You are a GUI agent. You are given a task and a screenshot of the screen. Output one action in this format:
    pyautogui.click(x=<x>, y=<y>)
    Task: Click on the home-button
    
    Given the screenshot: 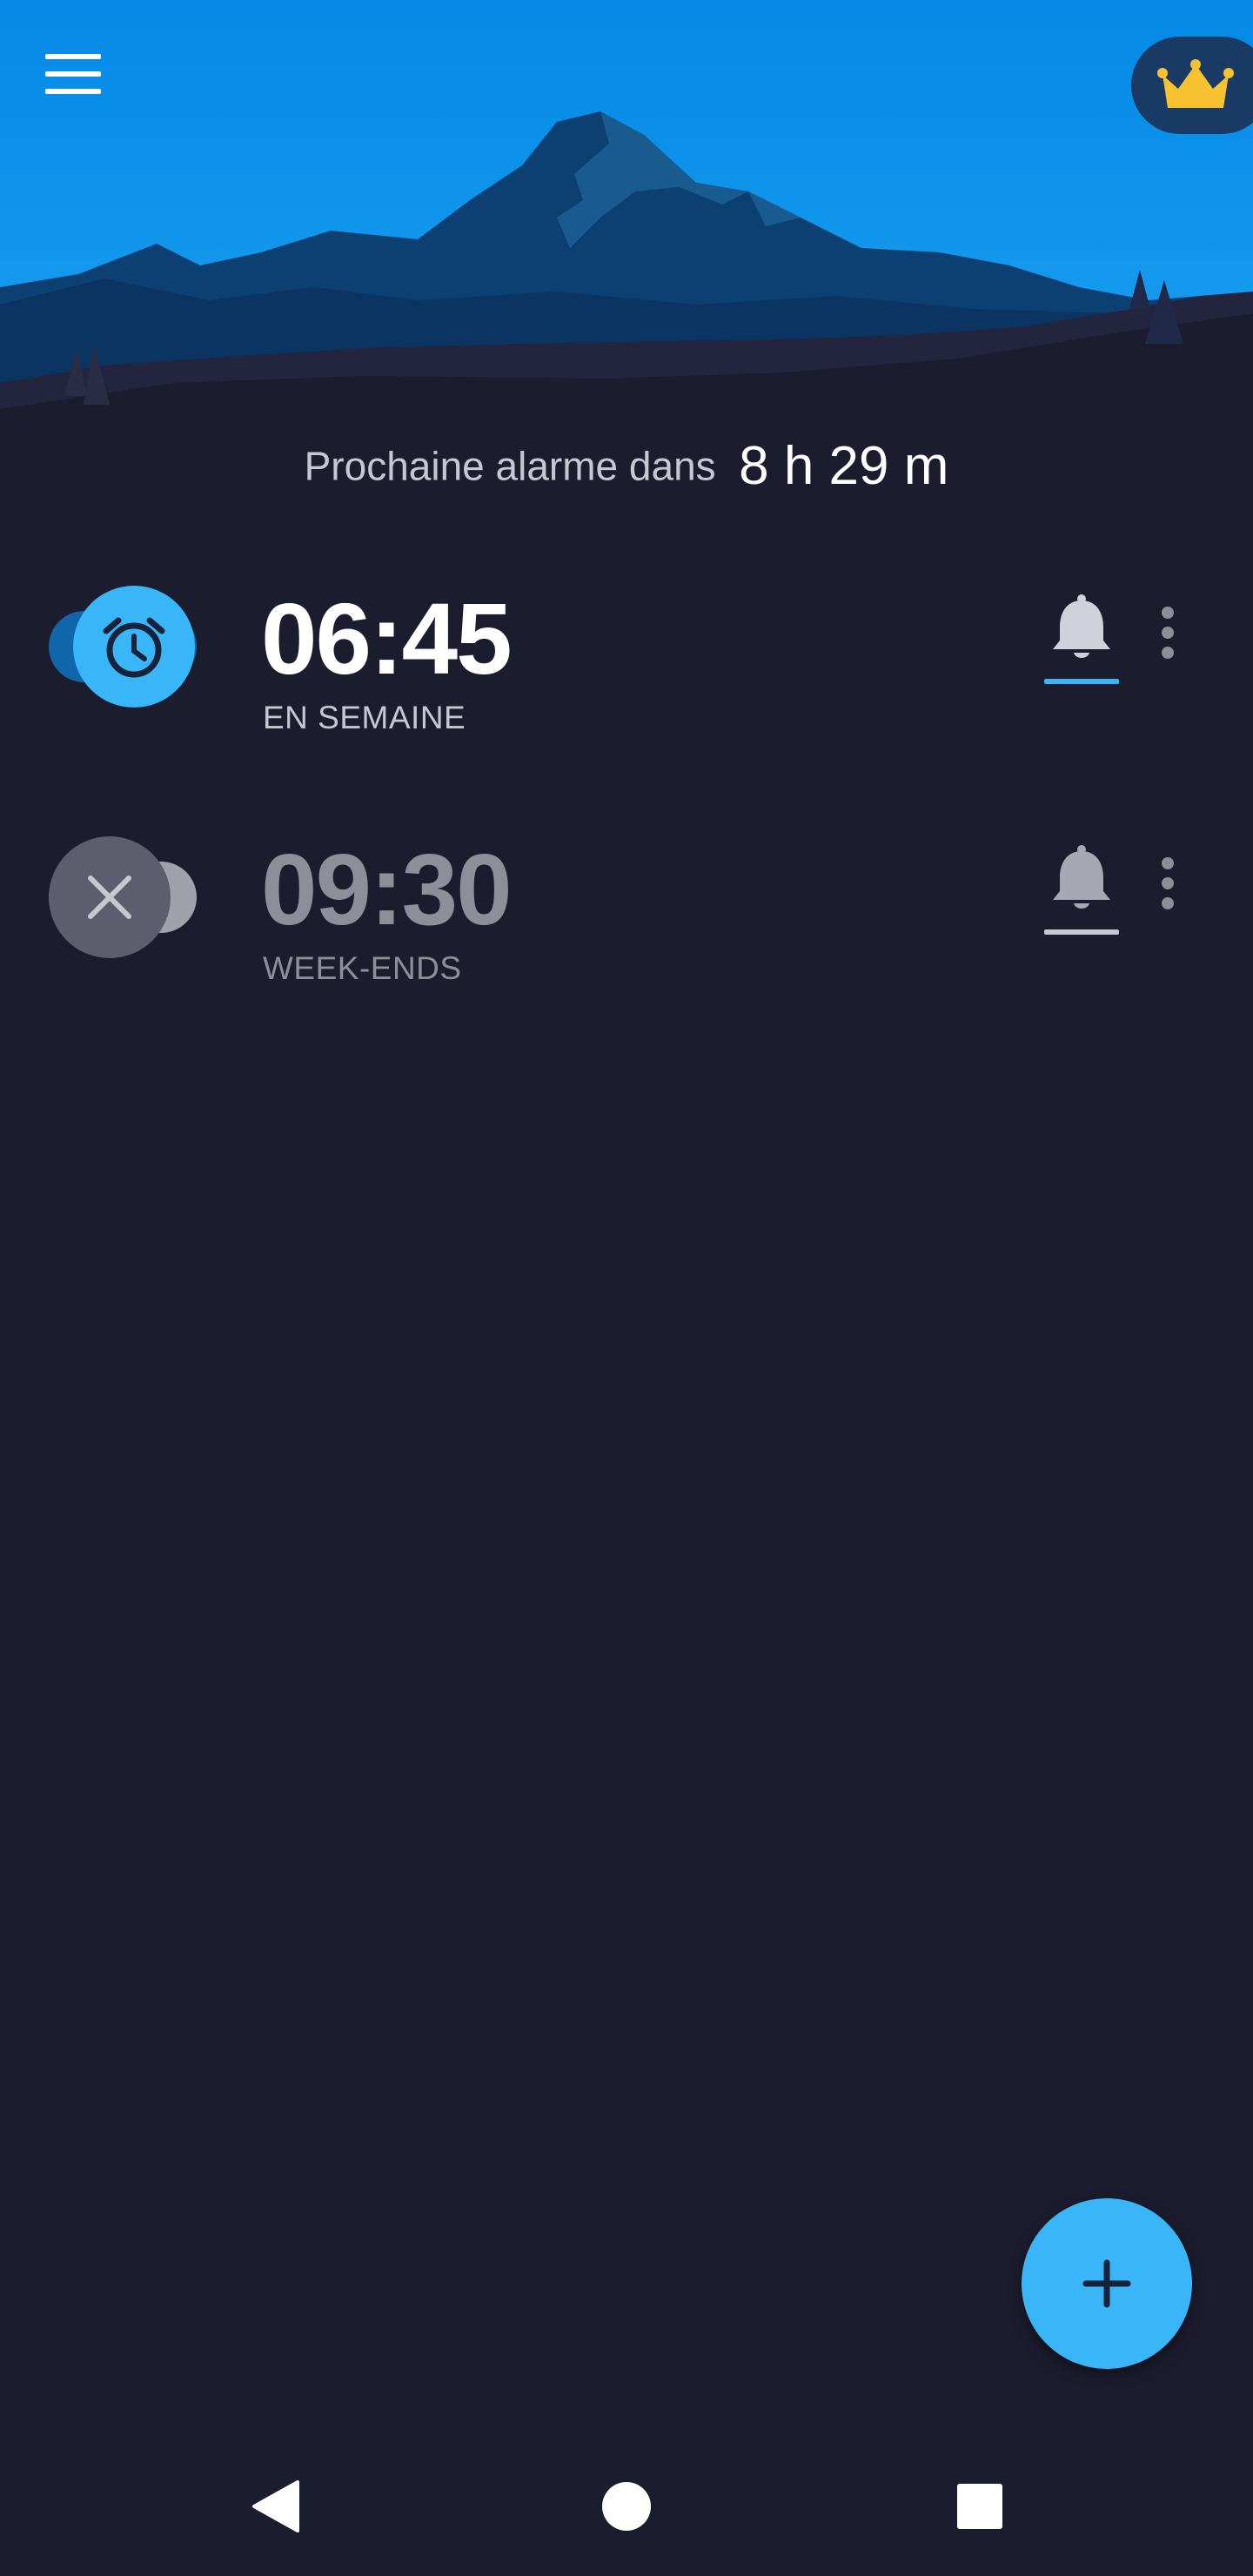 What is the action you would take?
    pyautogui.click(x=626, y=2506)
    